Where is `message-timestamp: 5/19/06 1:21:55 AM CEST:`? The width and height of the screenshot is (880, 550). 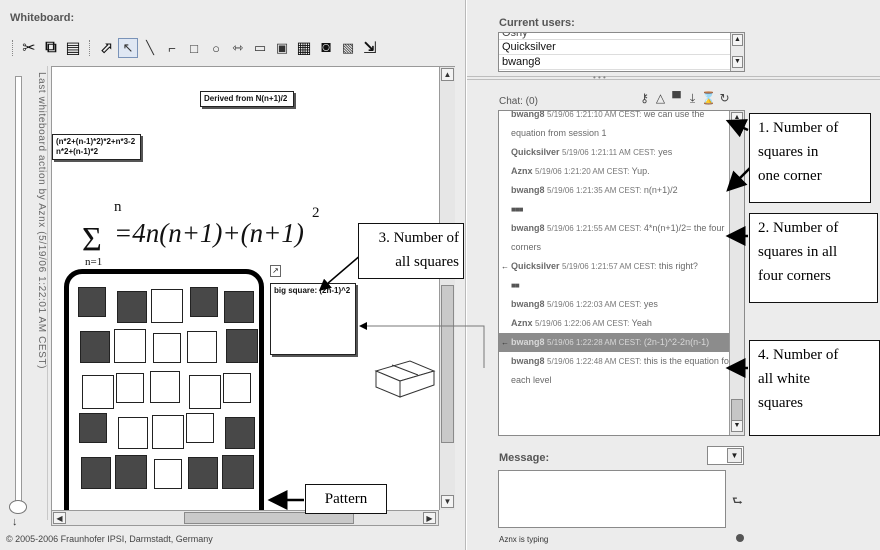 message-timestamp: 5/19/06 1:21:55 AM CEST: is located at coordinates (594, 228).